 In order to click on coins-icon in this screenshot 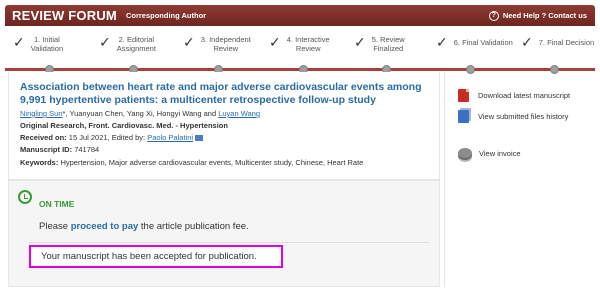, I will do `click(465, 153)`.